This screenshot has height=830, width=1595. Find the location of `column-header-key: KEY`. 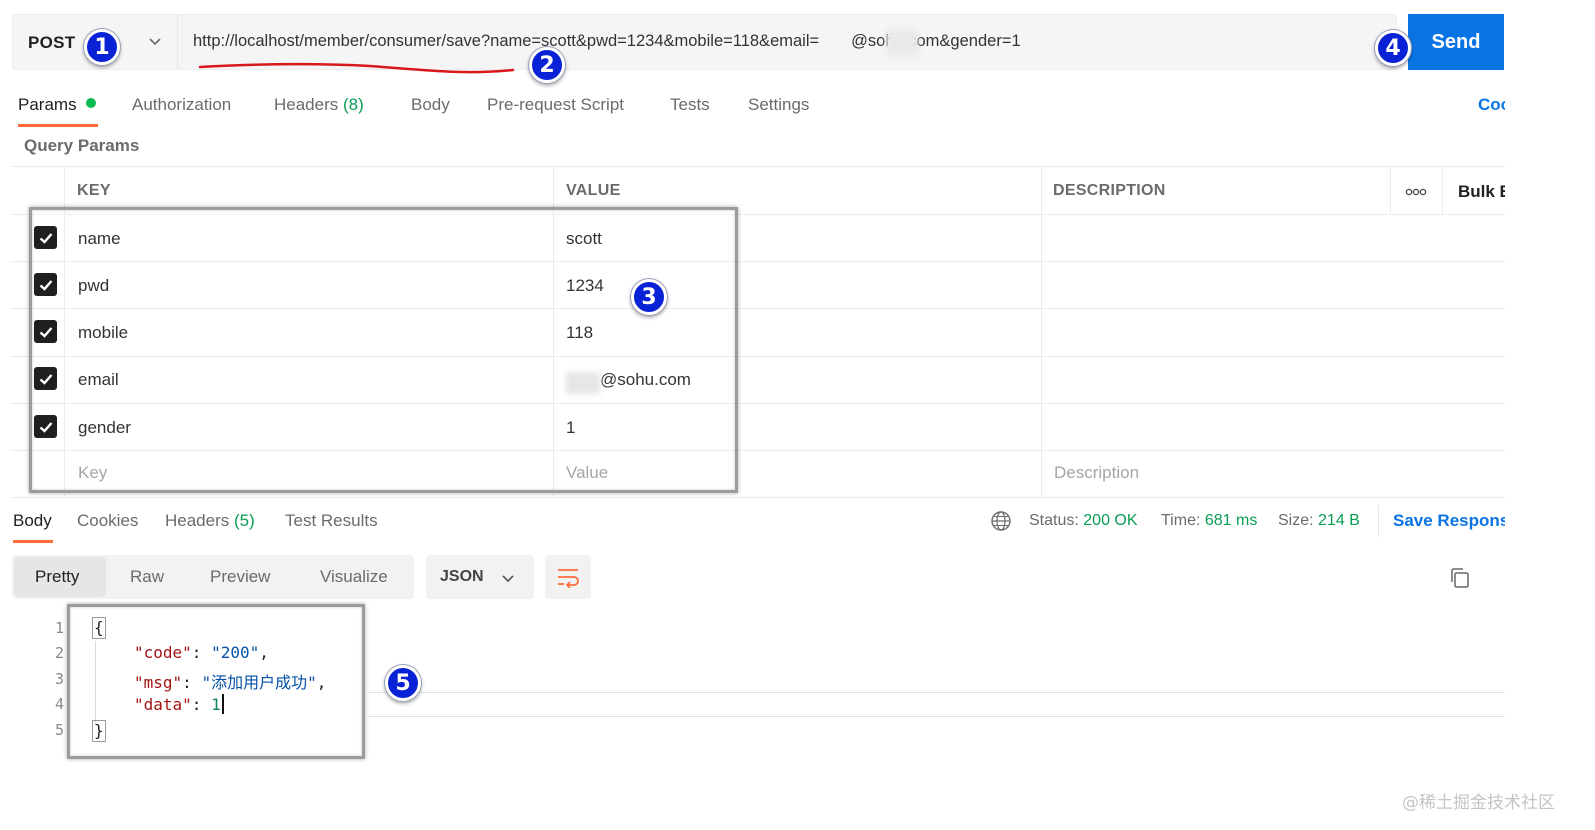

column-header-key: KEY is located at coordinates (94, 190).